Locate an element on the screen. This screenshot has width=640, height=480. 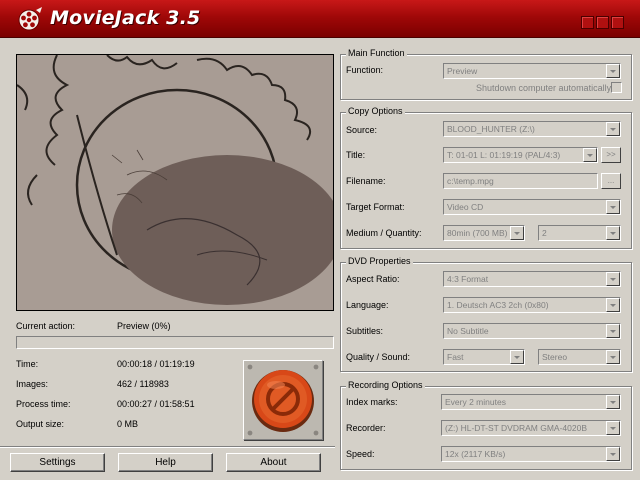
speed-select: 12x (2117 KB/s) is located at coordinates (531, 454).